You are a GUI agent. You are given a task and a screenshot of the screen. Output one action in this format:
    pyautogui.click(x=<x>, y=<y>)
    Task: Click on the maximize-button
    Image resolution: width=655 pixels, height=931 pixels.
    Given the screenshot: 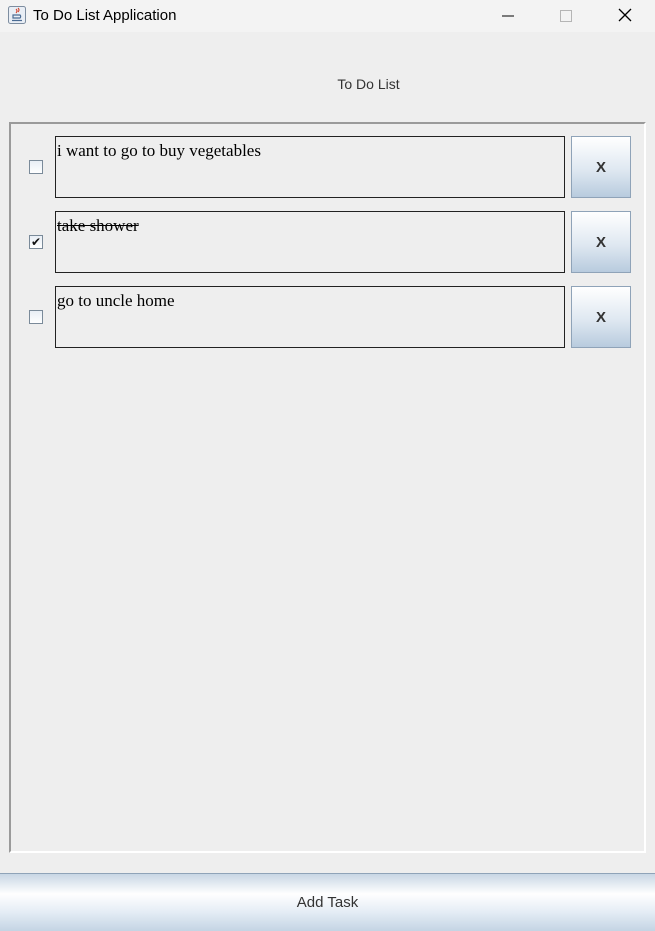 What is the action you would take?
    pyautogui.click(x=566, y=16)
    